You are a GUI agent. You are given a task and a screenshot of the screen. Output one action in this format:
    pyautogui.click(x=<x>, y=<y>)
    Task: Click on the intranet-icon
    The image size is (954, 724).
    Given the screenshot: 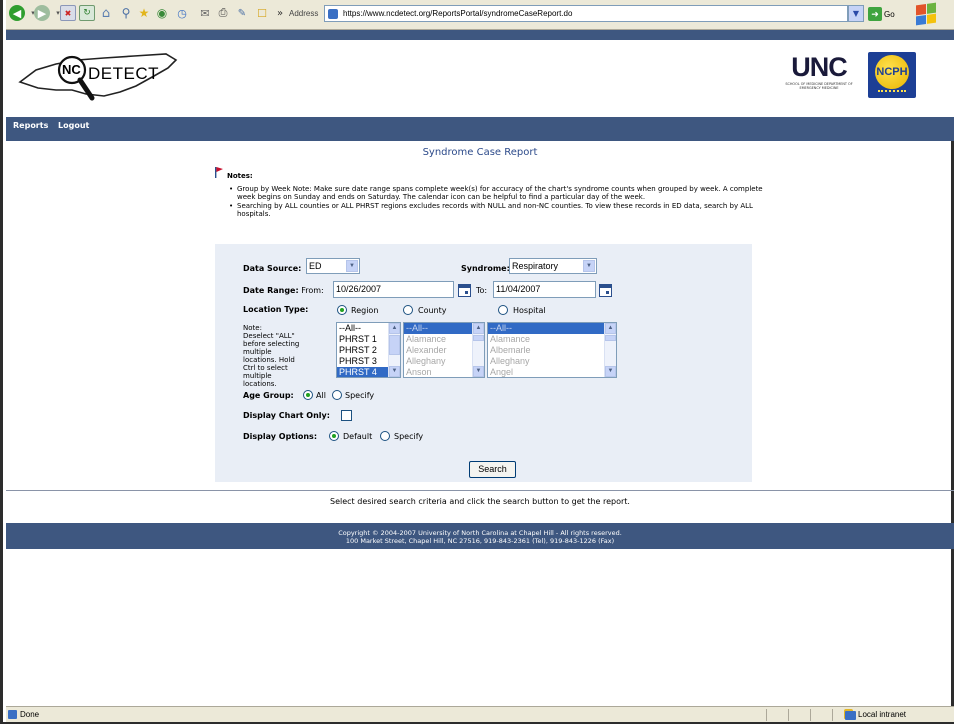 What is the action you would take?
    pyautogui.click(x=850, y=715)
    